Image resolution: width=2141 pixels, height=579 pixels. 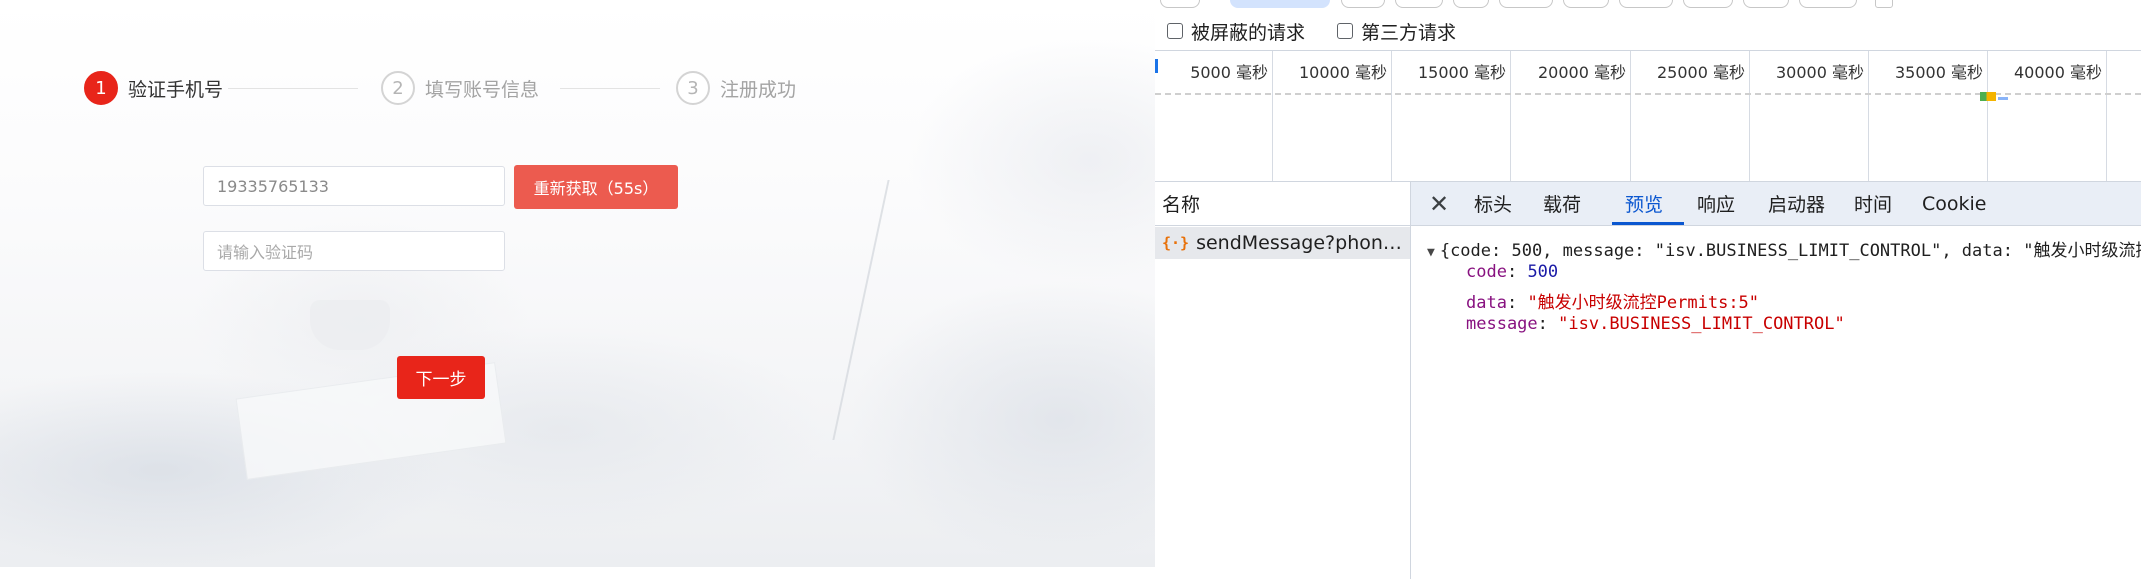 I want to click on json-value: 500, so click(x=1543, y=272).